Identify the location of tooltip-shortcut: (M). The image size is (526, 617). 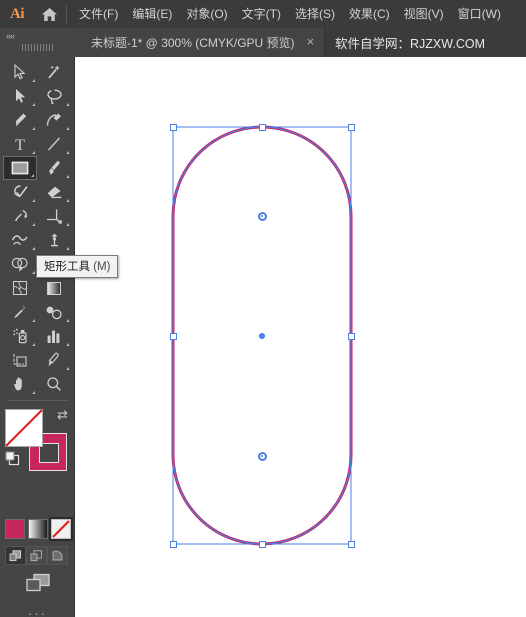
(102, 267).